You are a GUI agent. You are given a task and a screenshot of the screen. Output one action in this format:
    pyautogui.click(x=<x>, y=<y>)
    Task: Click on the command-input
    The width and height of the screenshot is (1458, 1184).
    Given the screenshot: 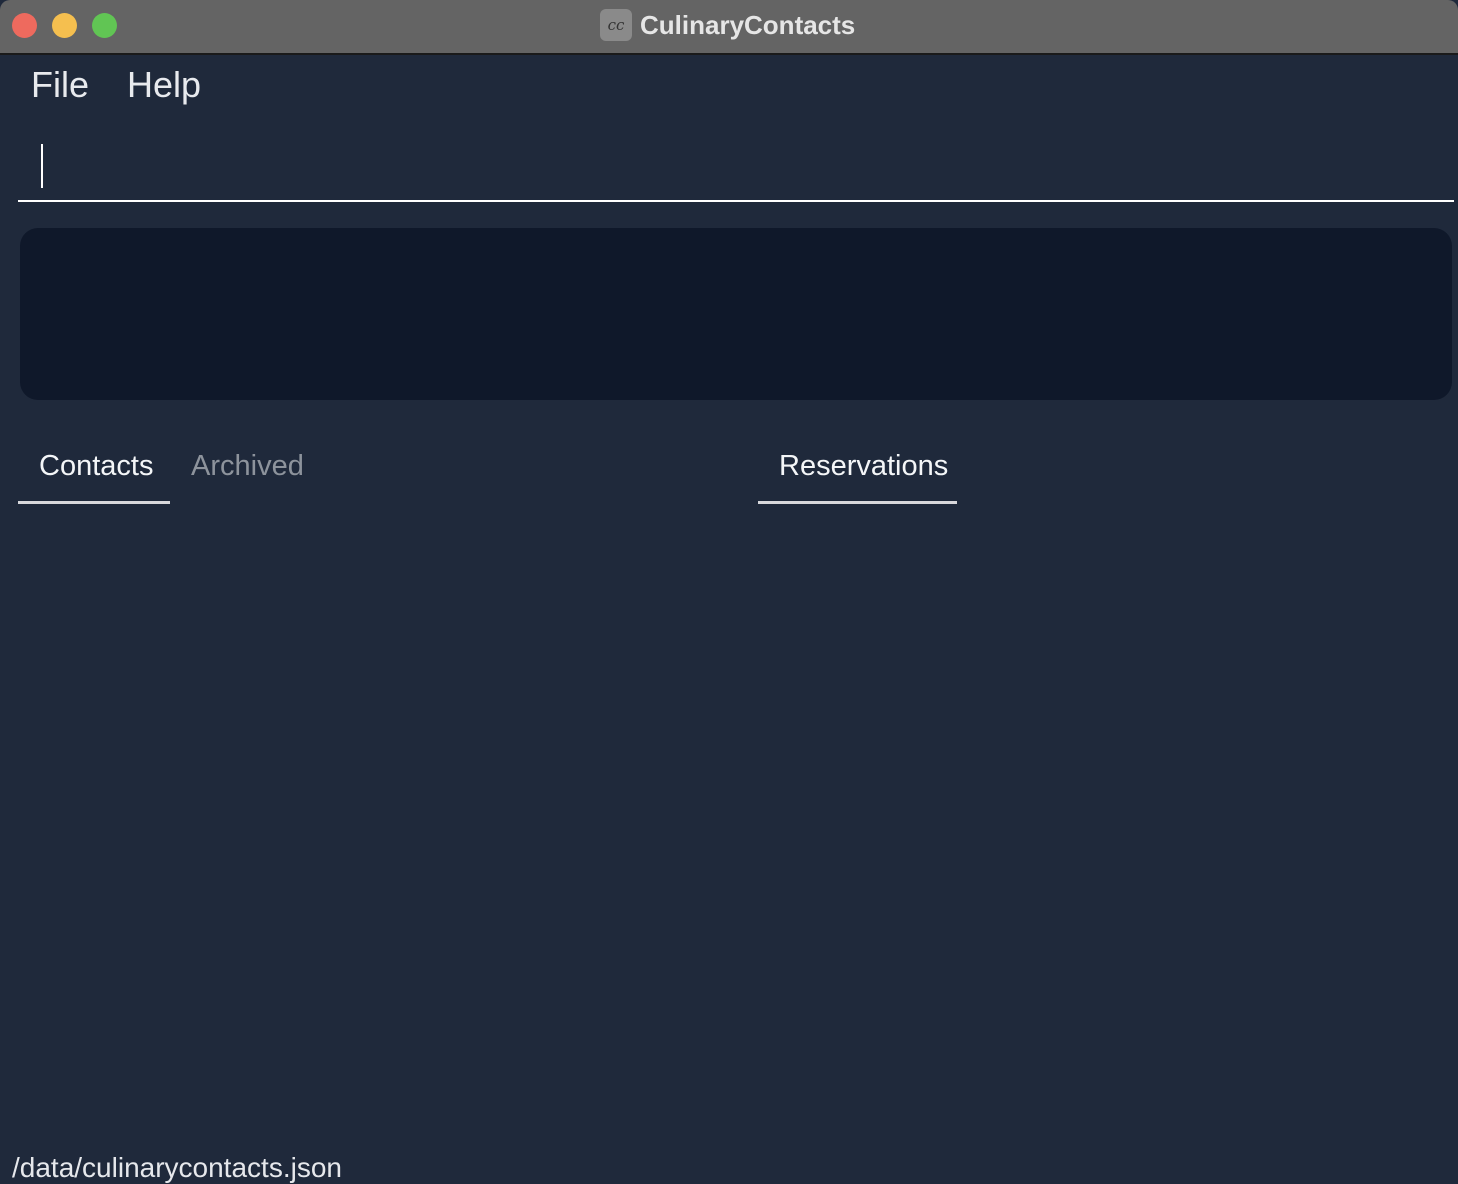 What is the action you would take?
    pyautogui.click(x=740, y=166)
    